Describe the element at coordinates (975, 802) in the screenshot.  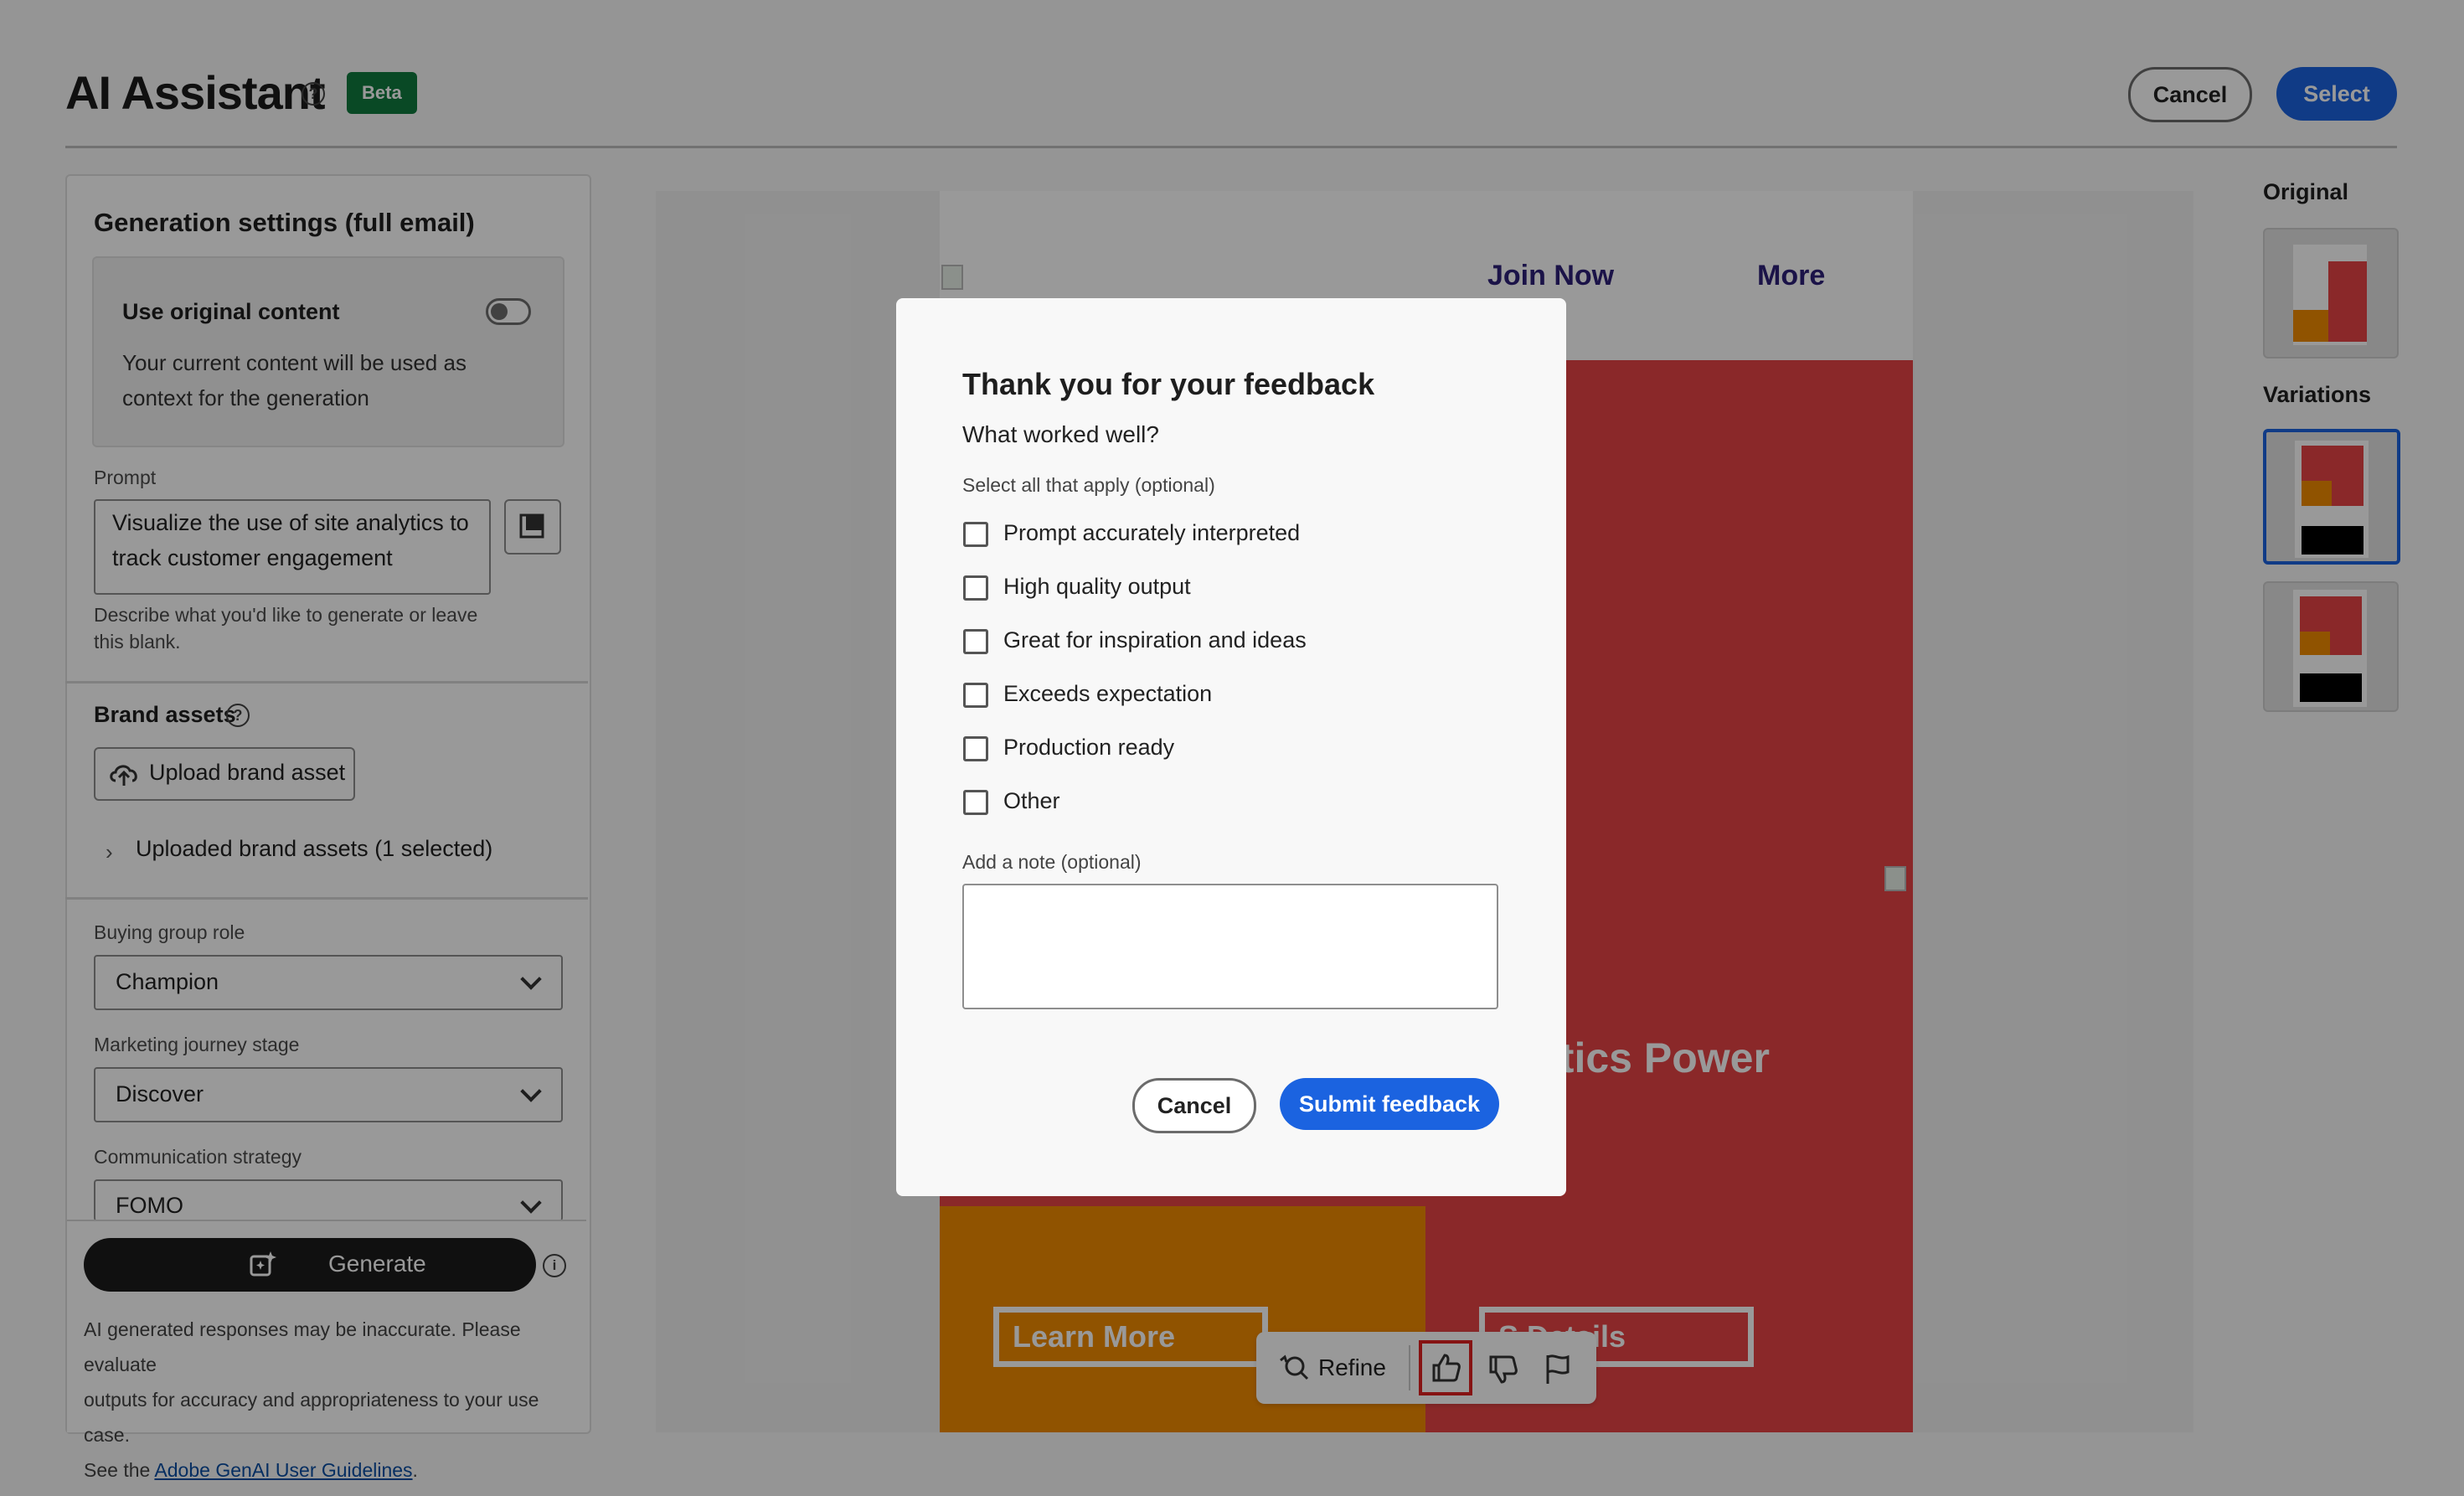
I see `checkbox-other` at that location.